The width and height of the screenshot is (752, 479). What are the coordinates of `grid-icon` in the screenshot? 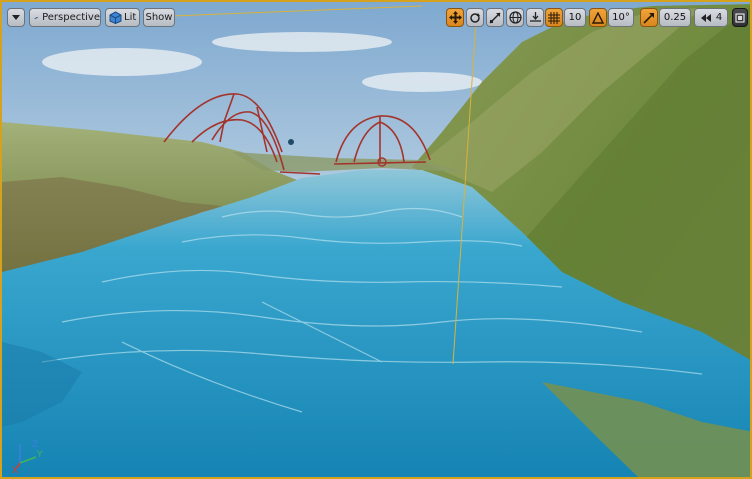 It's located at (554, 17).